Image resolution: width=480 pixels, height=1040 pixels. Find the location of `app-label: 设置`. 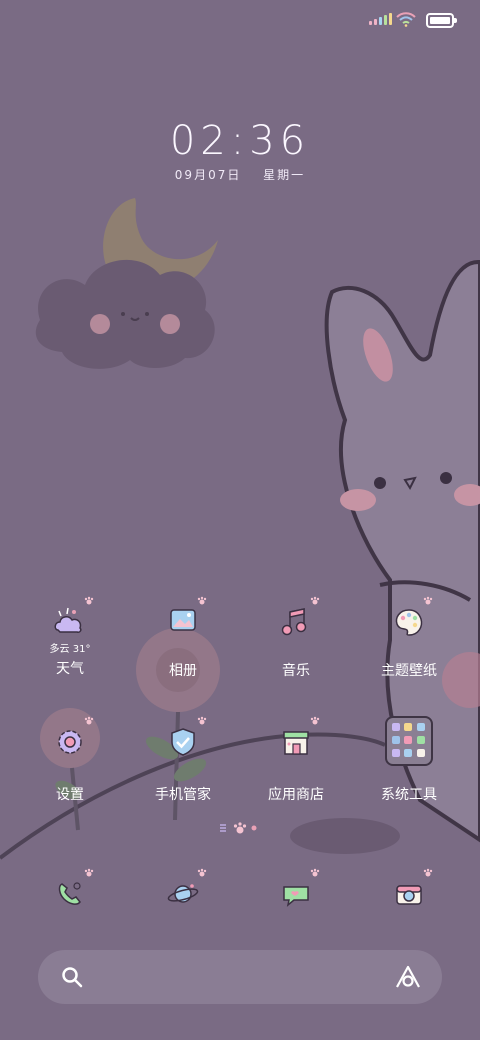

app-label: 设置 is located at coordinates (70, 795).